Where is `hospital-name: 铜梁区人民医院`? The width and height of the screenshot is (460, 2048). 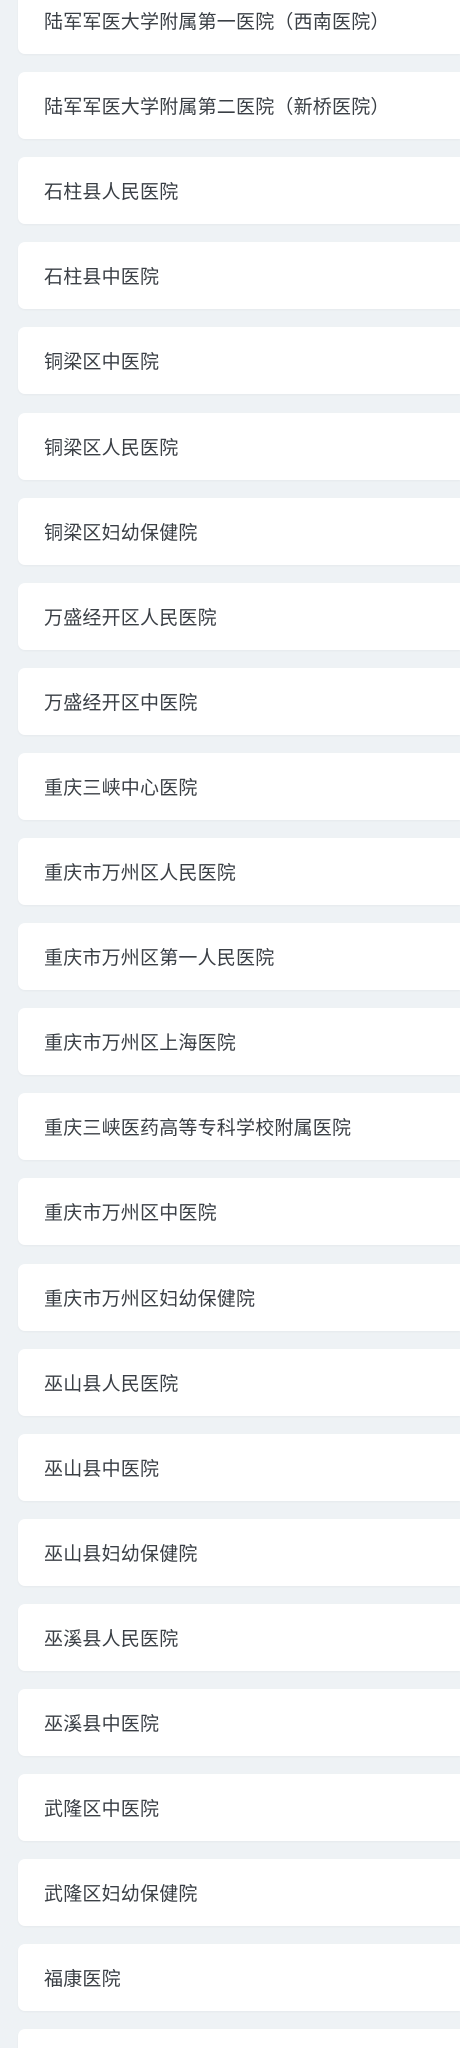 hospital-name: 铜梁区人民医院 is located at coordinates (111, 448).